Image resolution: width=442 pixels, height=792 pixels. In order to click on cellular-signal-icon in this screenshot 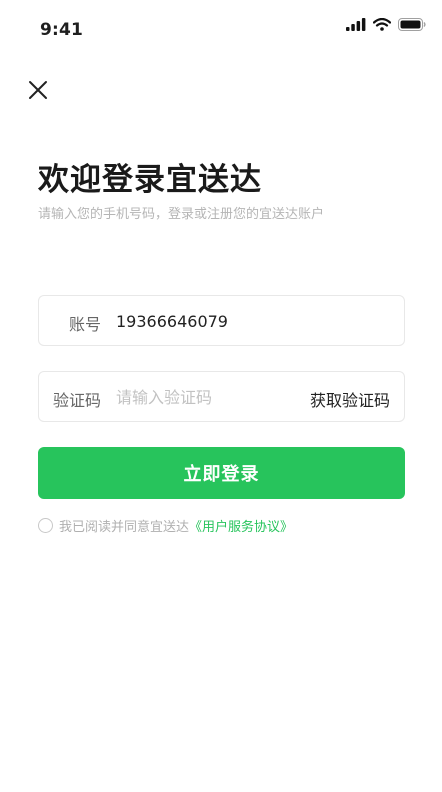, I will do `click(356, 24)`.